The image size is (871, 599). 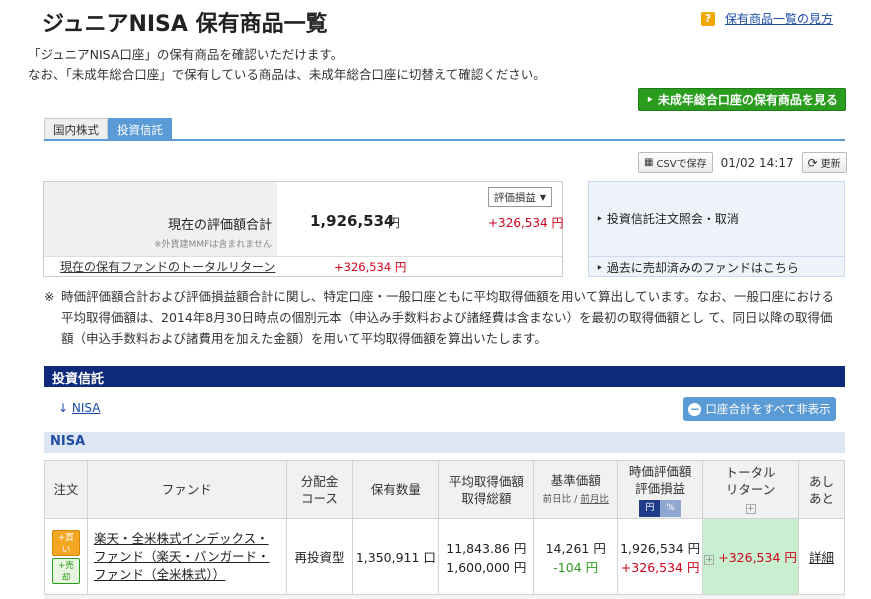 I want to click on header-total-return: トータル リターン +, so click(x=751, y=489).